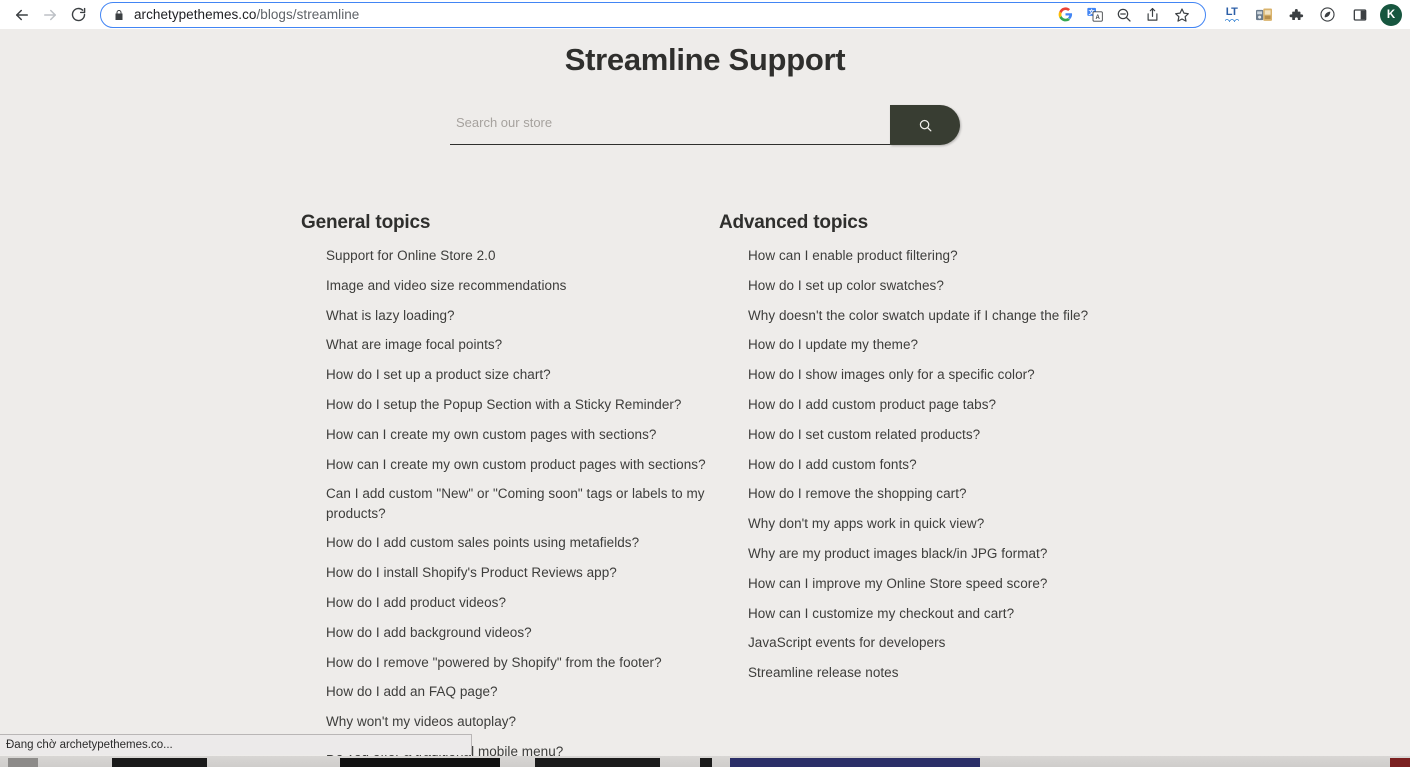  I want to click on store-search, so click(705, 125).